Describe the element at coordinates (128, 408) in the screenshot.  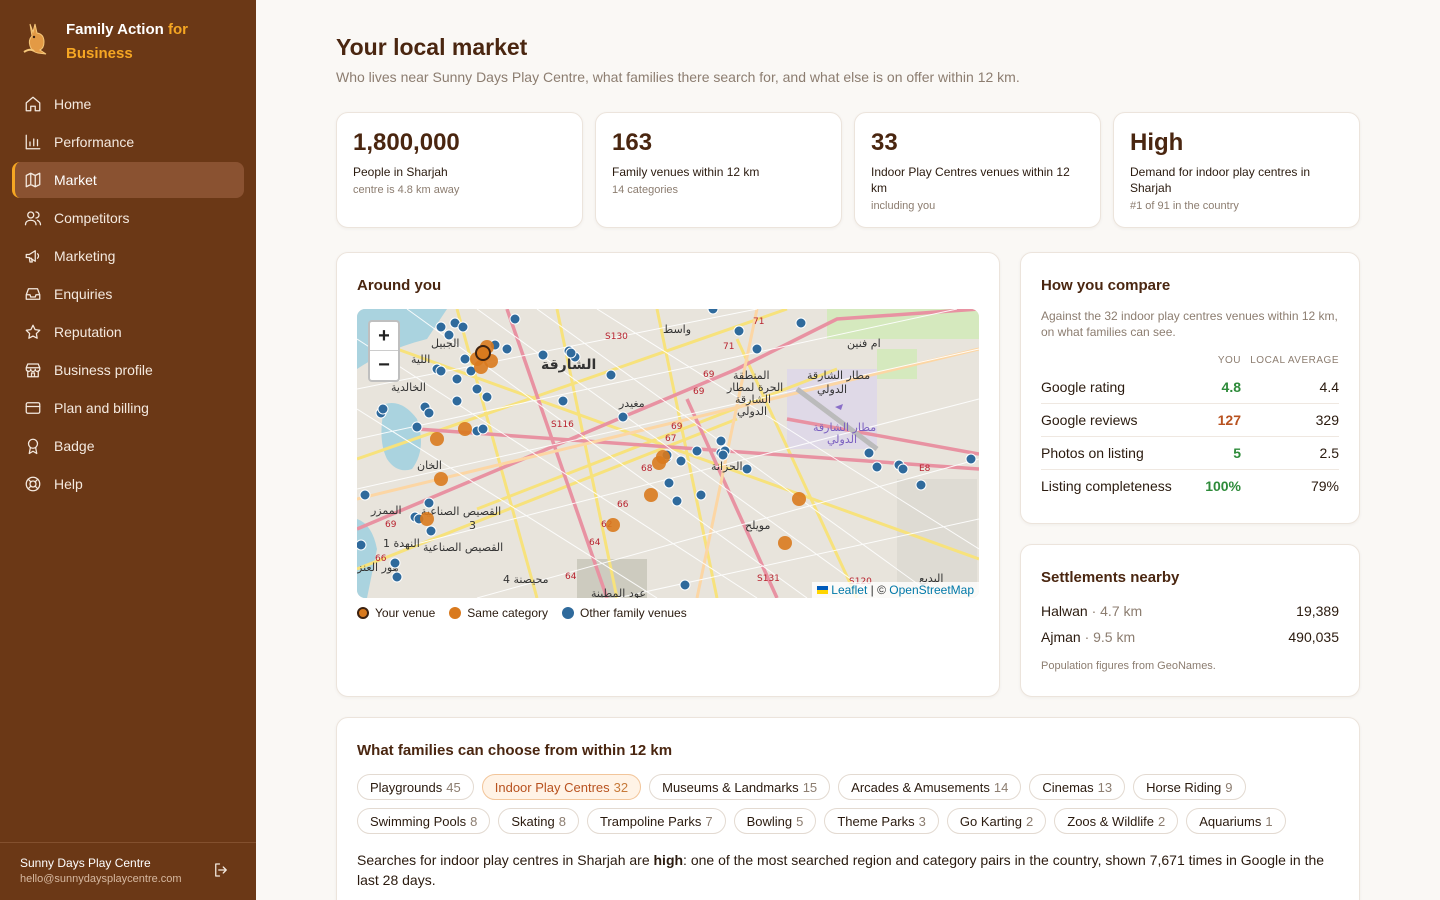
I see `nav-item-plan-and-billing: Plan and billing` at that location.